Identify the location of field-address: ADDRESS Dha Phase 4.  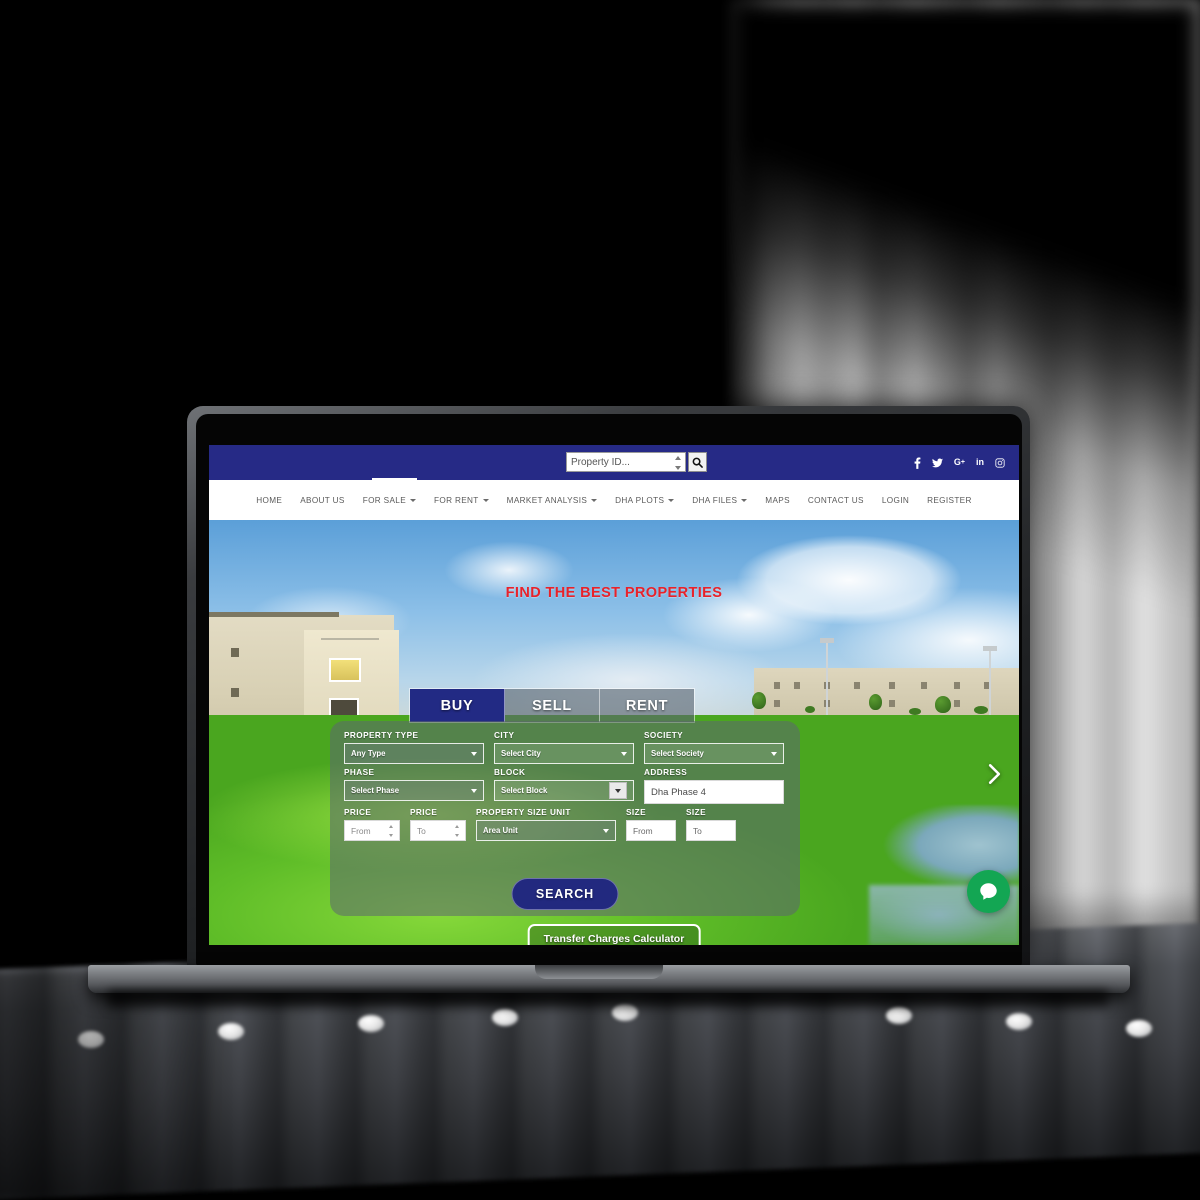
(714, 786).